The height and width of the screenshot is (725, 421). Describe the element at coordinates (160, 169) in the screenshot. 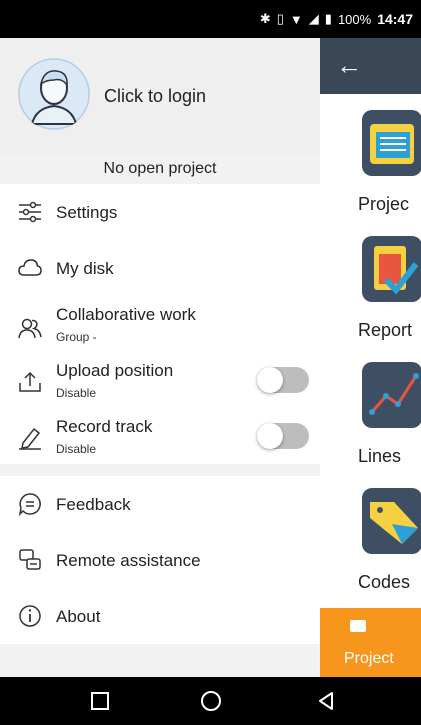

I see `project-status: No open project` at that location.